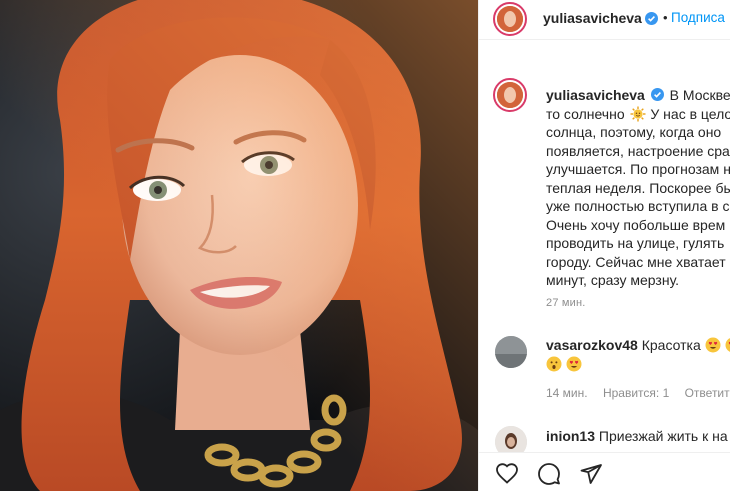 The height and width of the screenshot is (491, 730). I want to click on caption-text-line: теплая неделя. Поскорее бы, so click(638, 187).